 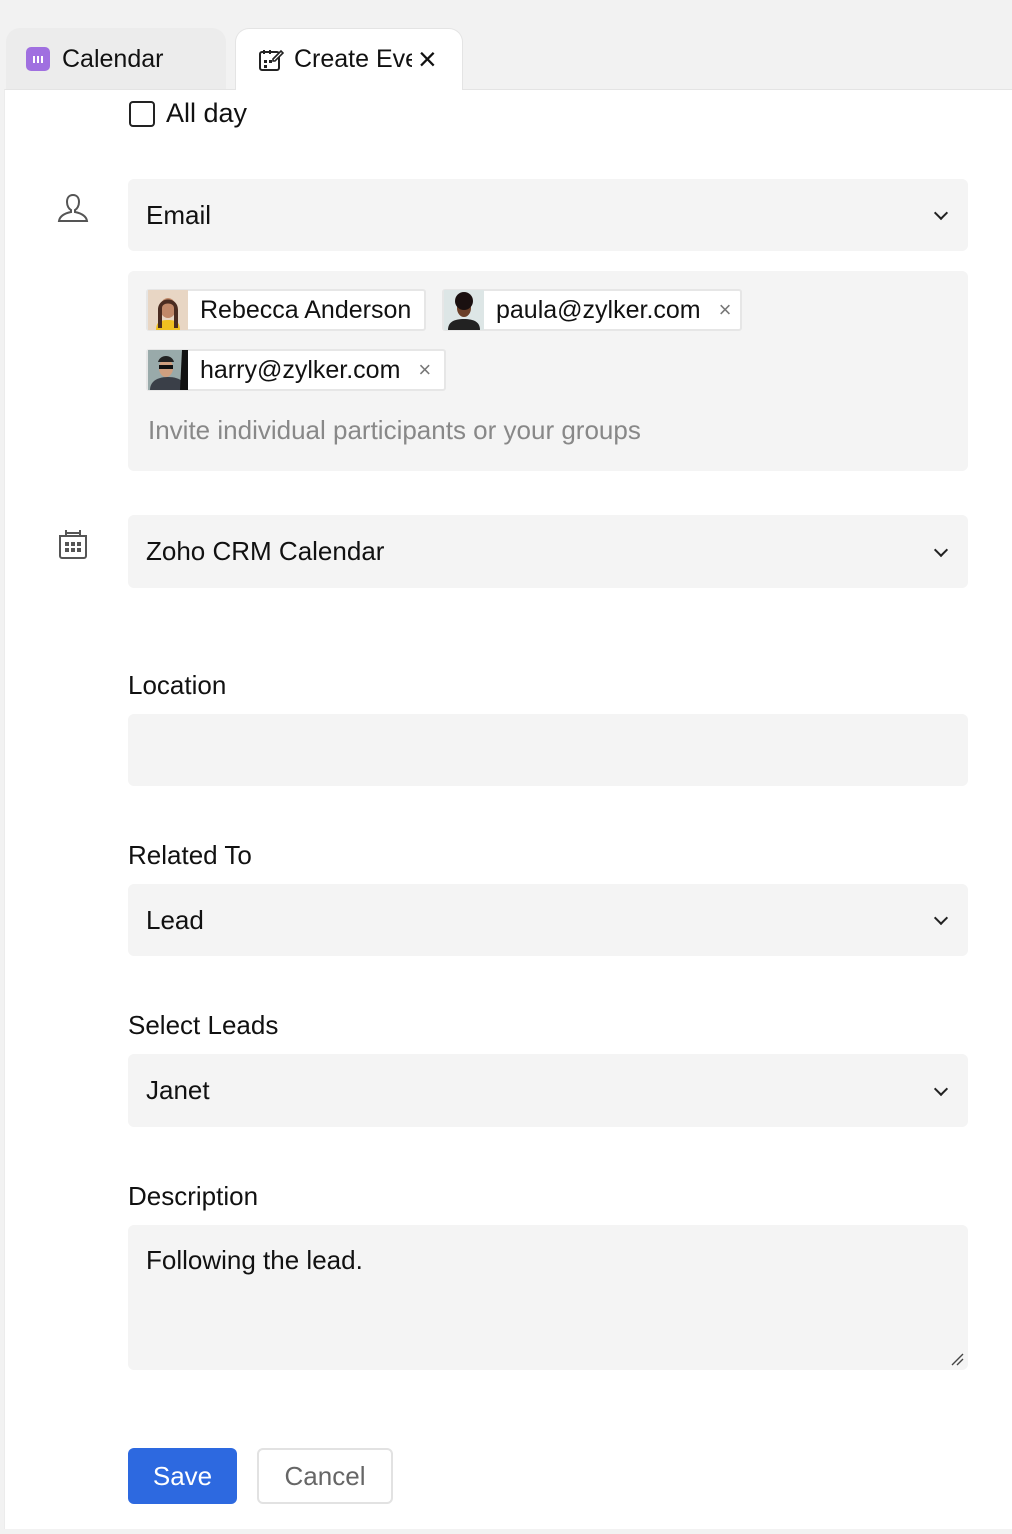 What do you see at coordinates (548, 750) in the screenshot?
I see `location-input` at bounding box center [548, 750].